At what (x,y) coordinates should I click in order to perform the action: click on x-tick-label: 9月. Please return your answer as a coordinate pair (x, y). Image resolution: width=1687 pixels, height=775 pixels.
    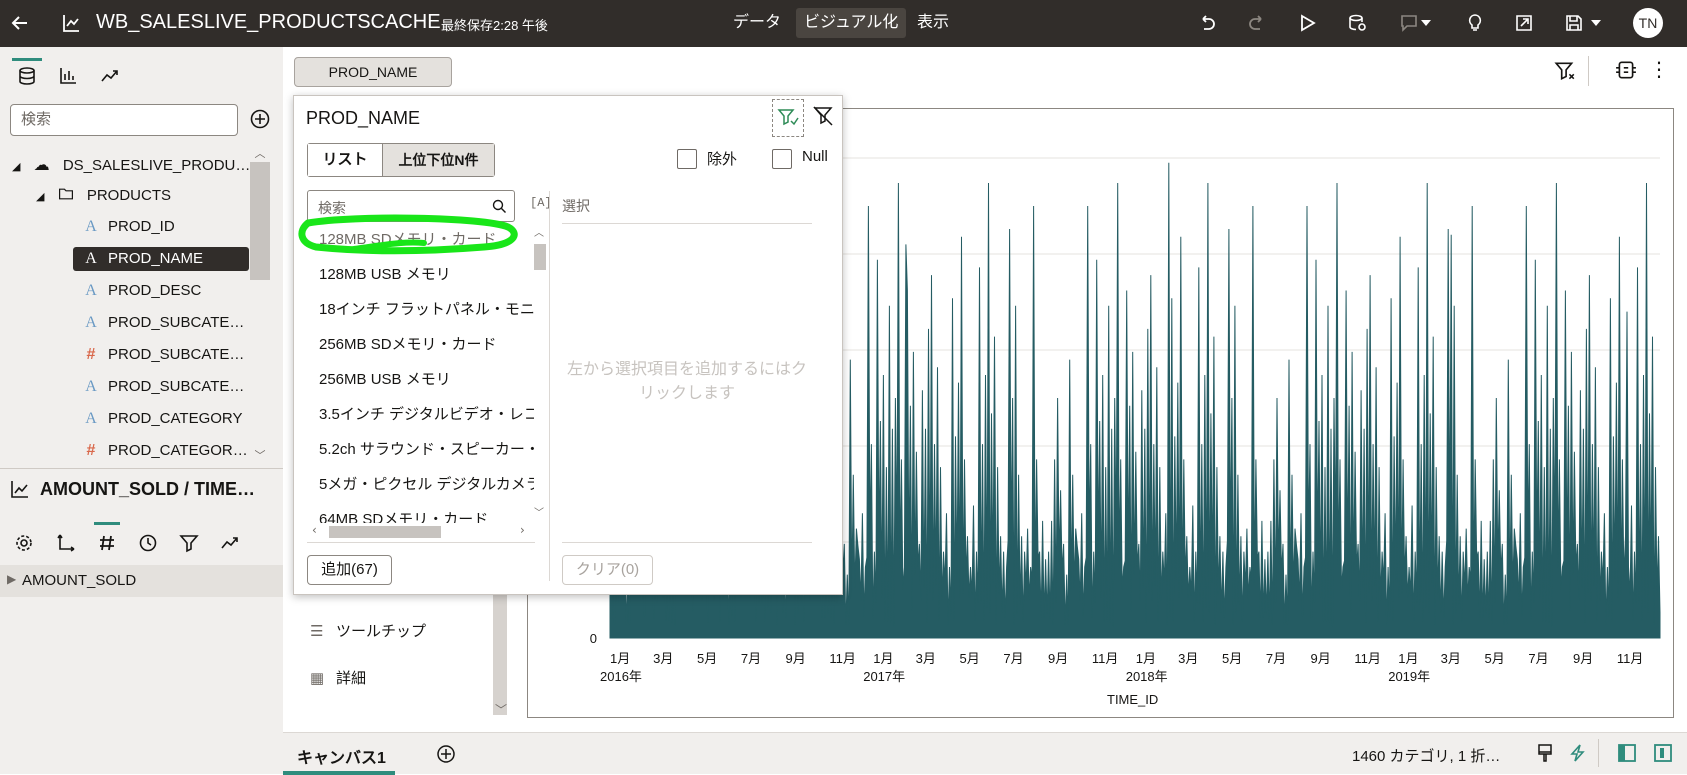
    Looking at the image, I should click on (795, 658).